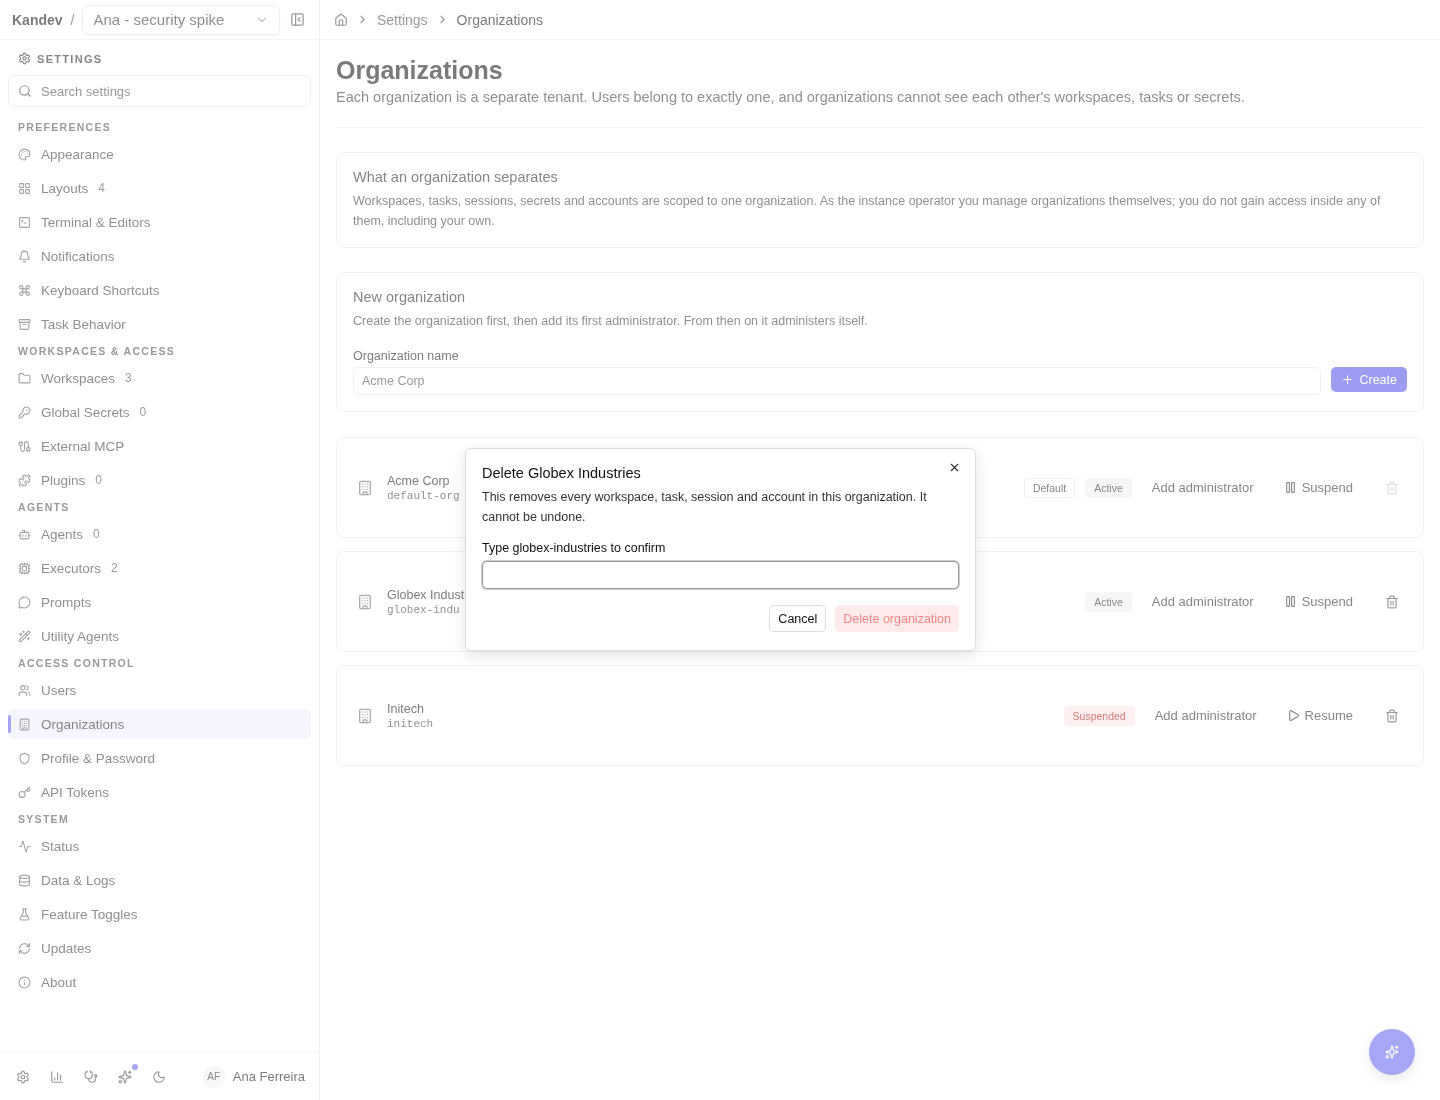  What do you see at coordinates (24, 948) in the screenshot?
I see `refresh-icon` at bounding box center [24, 948].